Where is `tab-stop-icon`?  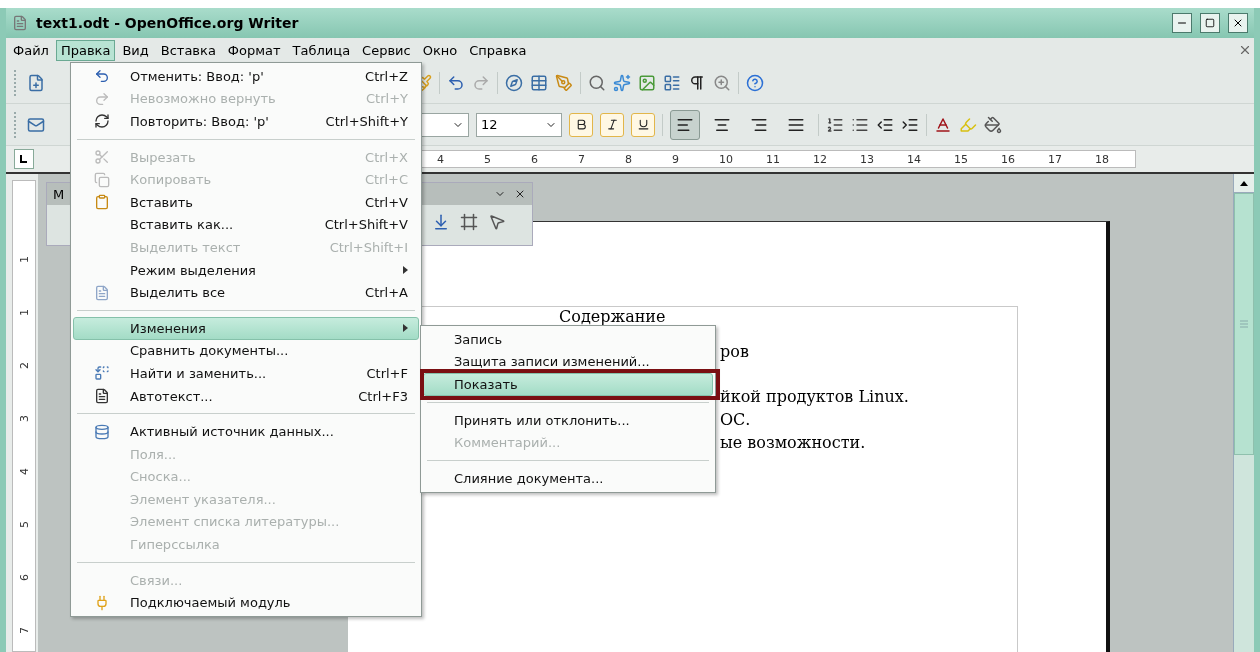
tab-stop-icon is located at coordinates (24, 159).